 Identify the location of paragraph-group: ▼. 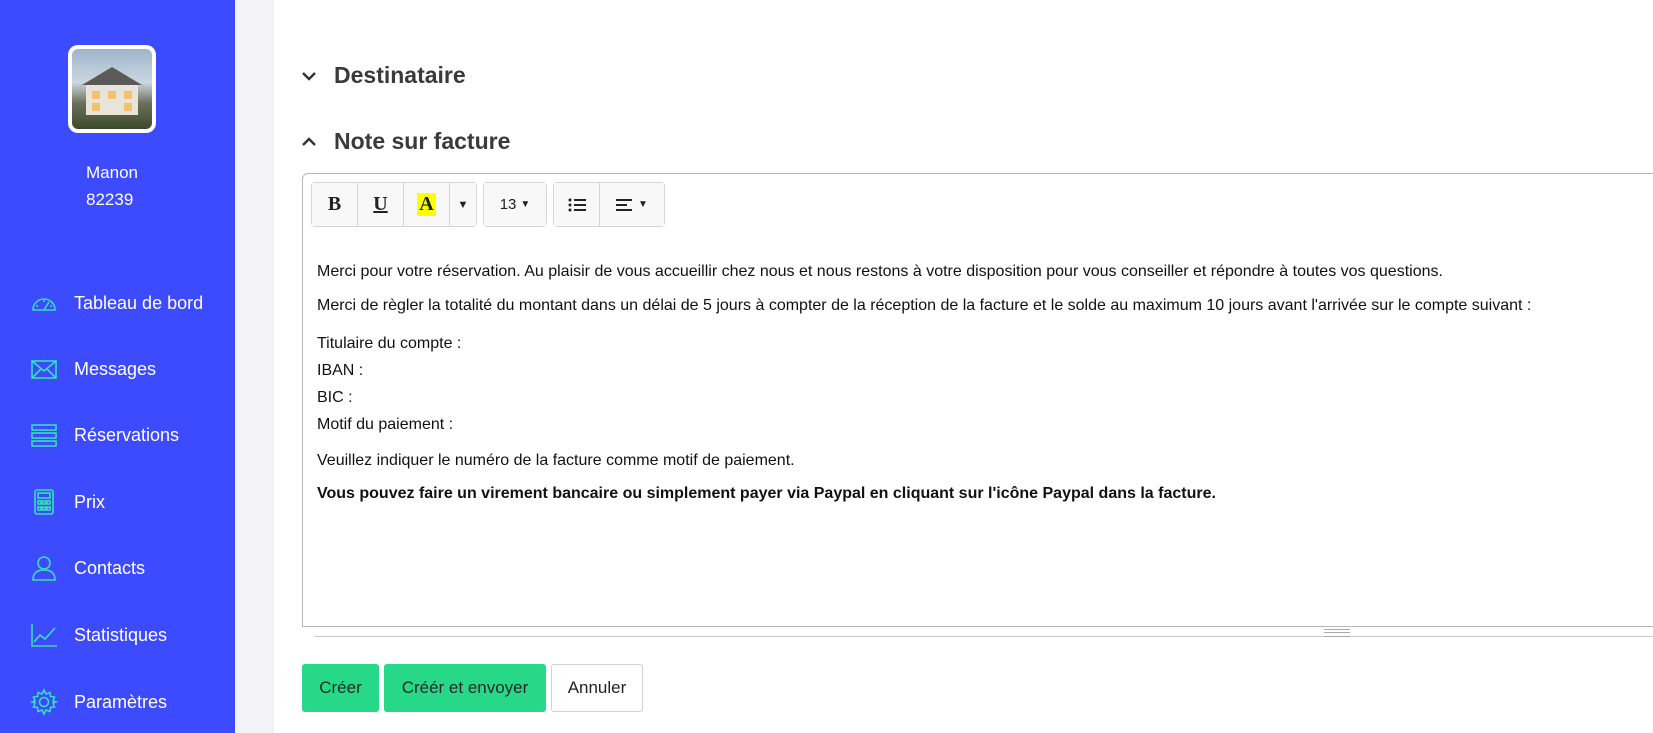
(609, 204).